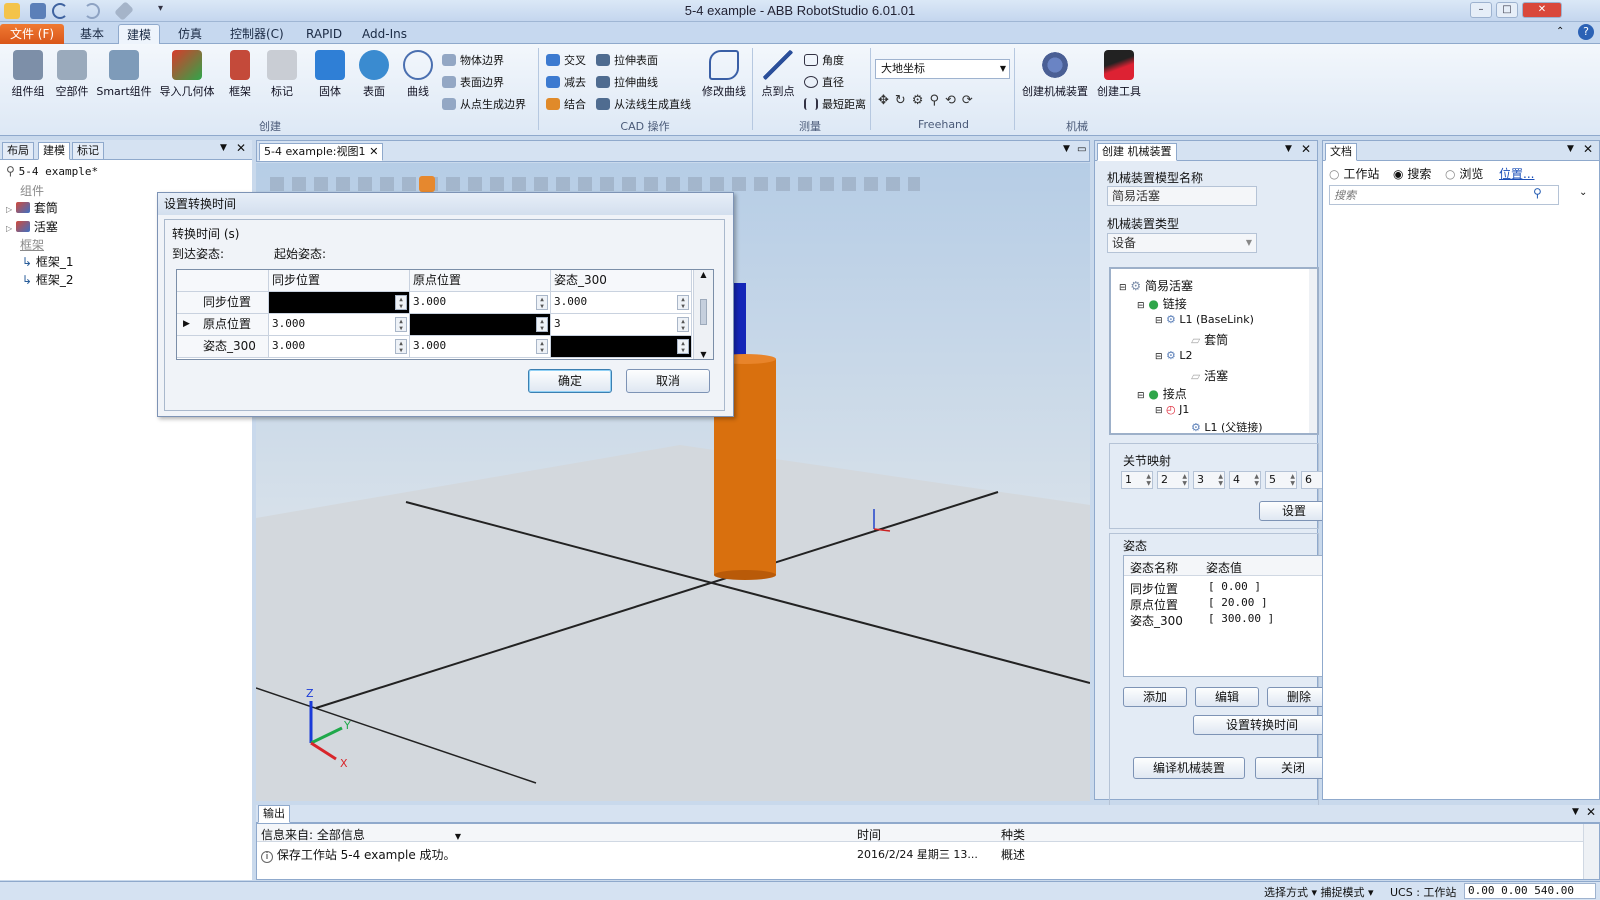  I want to click on create-mechanism-button: 创建机械装置, so click(1055, 74).